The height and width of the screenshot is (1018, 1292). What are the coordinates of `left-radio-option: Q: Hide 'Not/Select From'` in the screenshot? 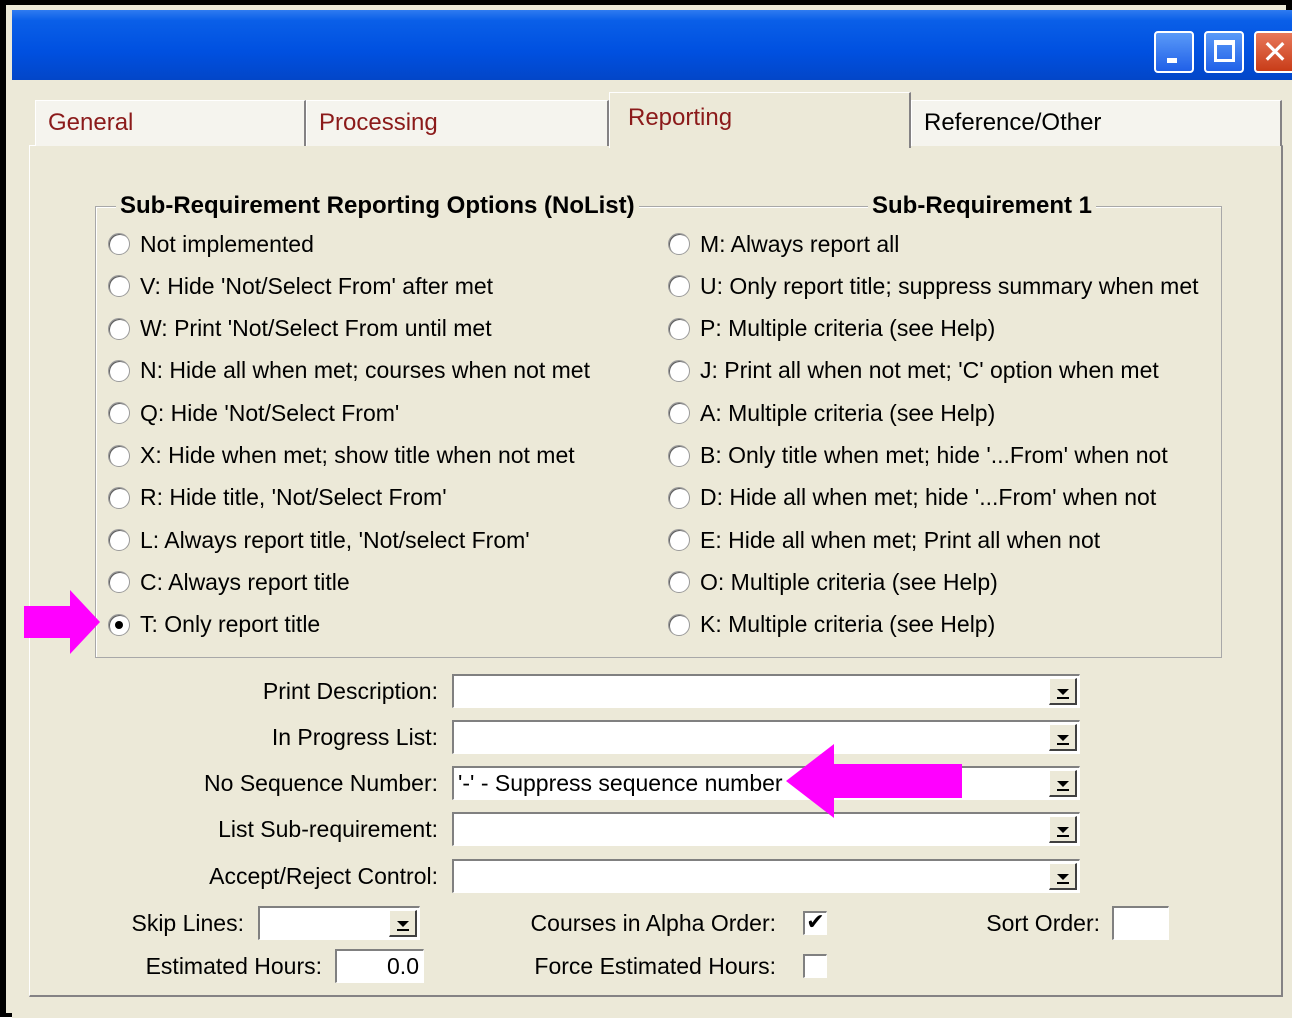 It's located at (253, 413).